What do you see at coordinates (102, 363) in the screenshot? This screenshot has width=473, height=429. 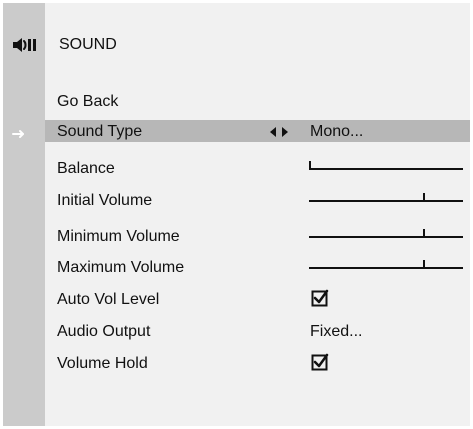 I see `menu-item-label: Volume Hold` at bounding box center [102, 363].